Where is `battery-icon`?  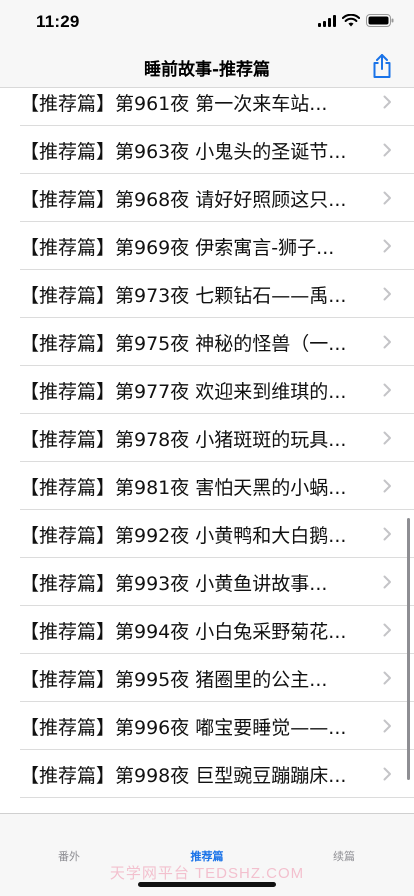
battery-icon is located at coordinates (380, 20).